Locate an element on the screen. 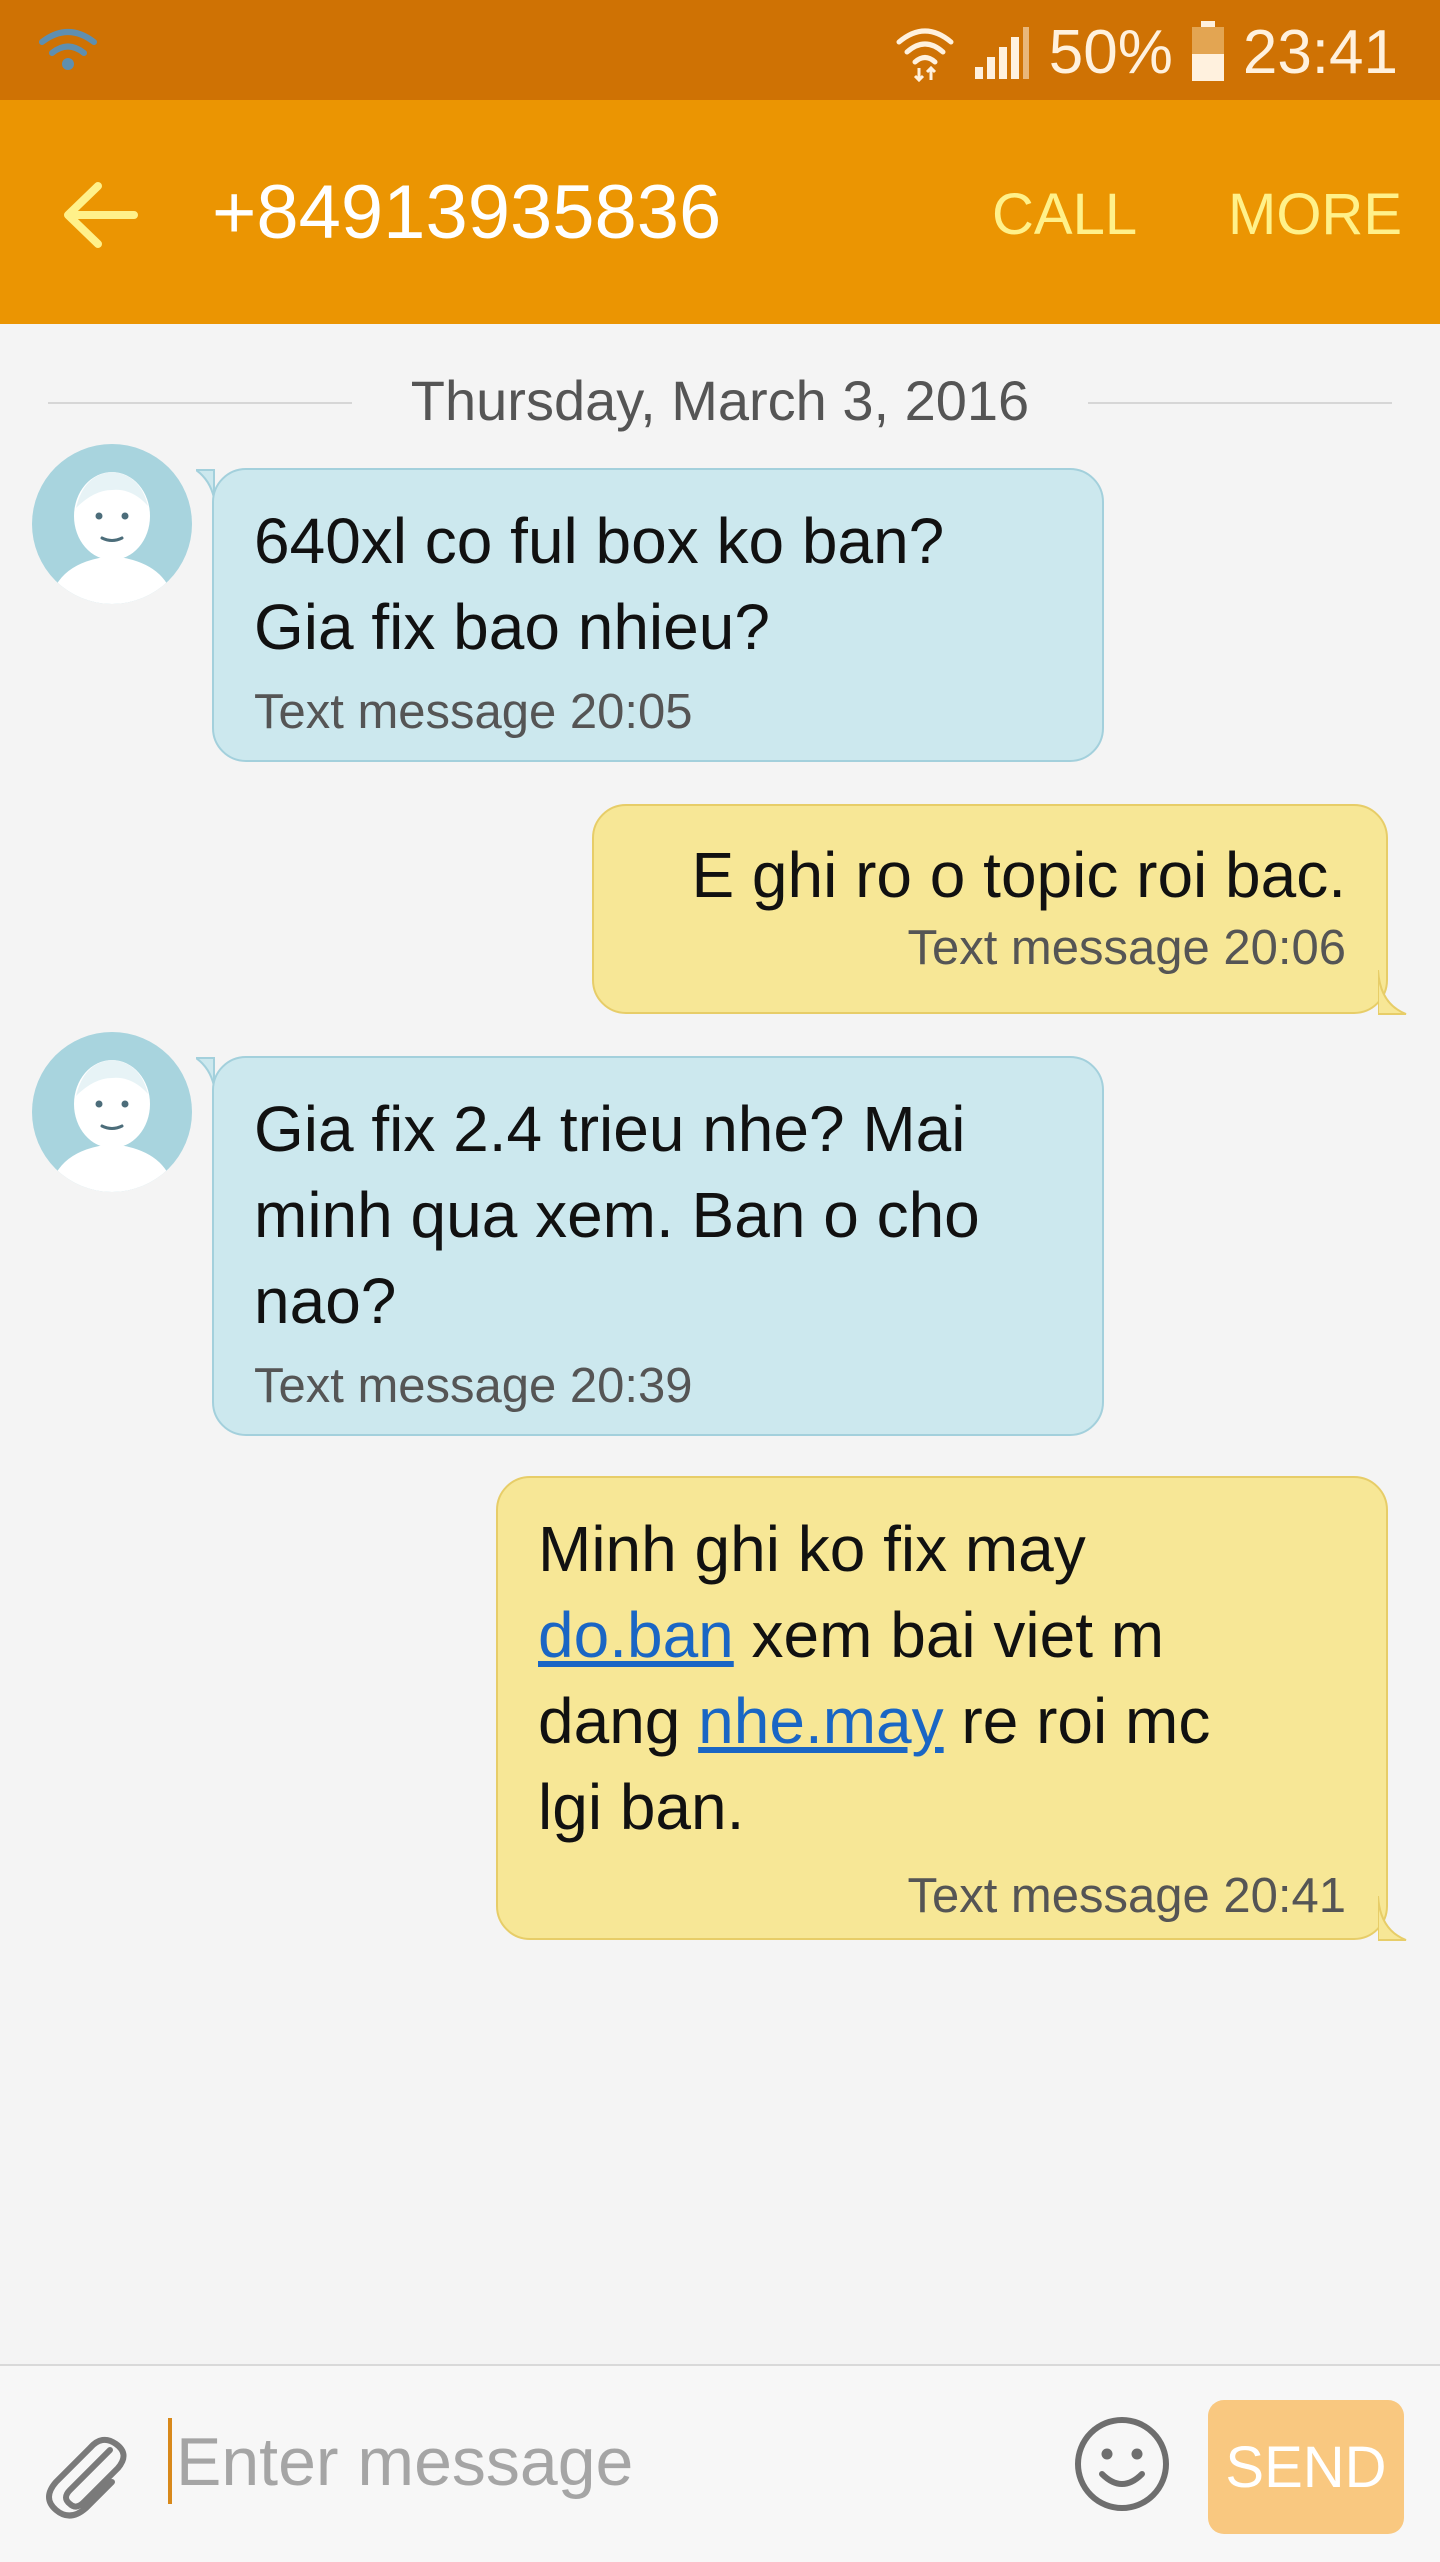 The width and height of the screenshot is (1440, 2562). app-bar: +84913935836 CALL MORE is located at coordinates (720, 212).